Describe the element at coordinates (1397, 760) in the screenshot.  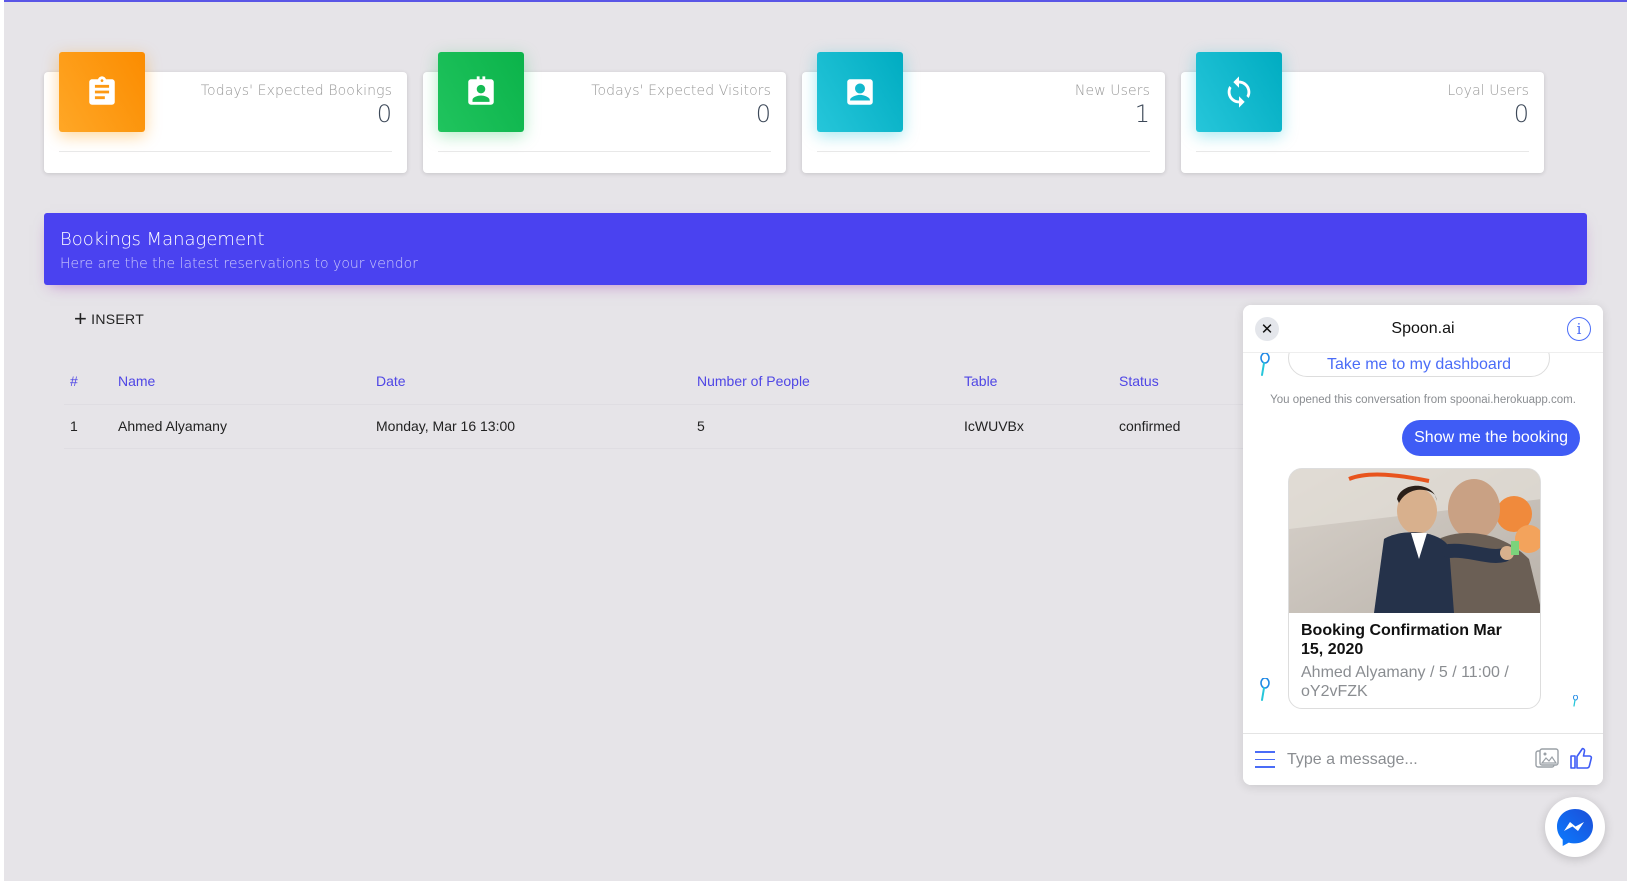
I see `message-input` at that location.